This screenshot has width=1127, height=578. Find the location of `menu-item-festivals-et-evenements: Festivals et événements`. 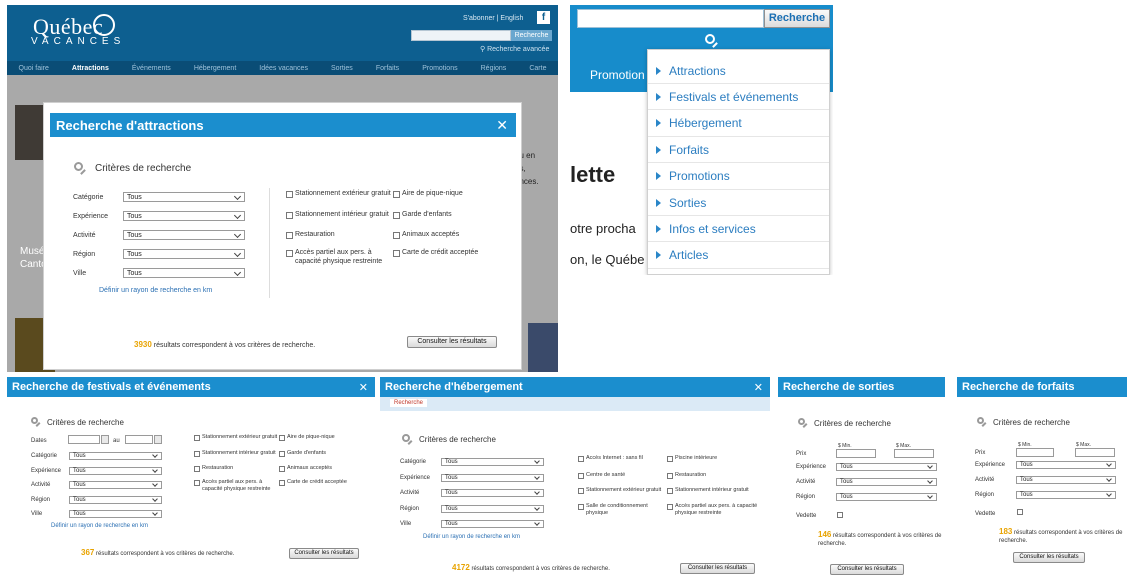

menu-item-festivals-et-evenements: Festivals et événements is located at coordinates (738, 97).